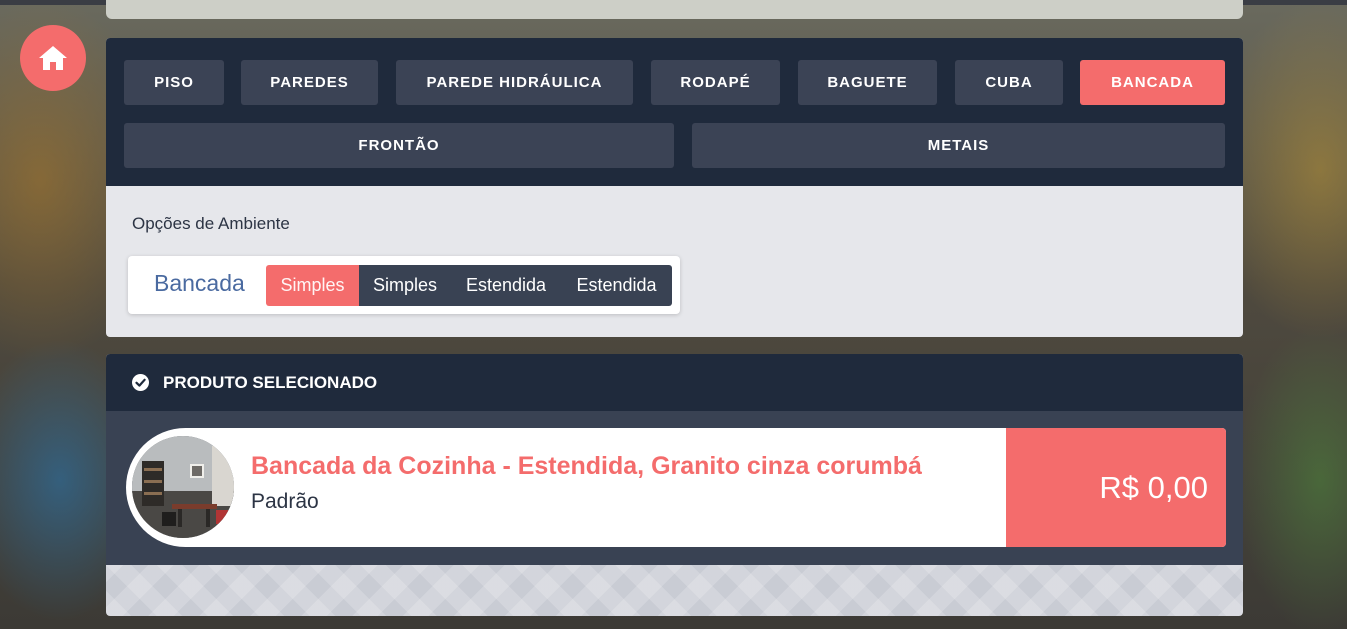  I want to click on tab-label: CUBA, so click(1009, 82).